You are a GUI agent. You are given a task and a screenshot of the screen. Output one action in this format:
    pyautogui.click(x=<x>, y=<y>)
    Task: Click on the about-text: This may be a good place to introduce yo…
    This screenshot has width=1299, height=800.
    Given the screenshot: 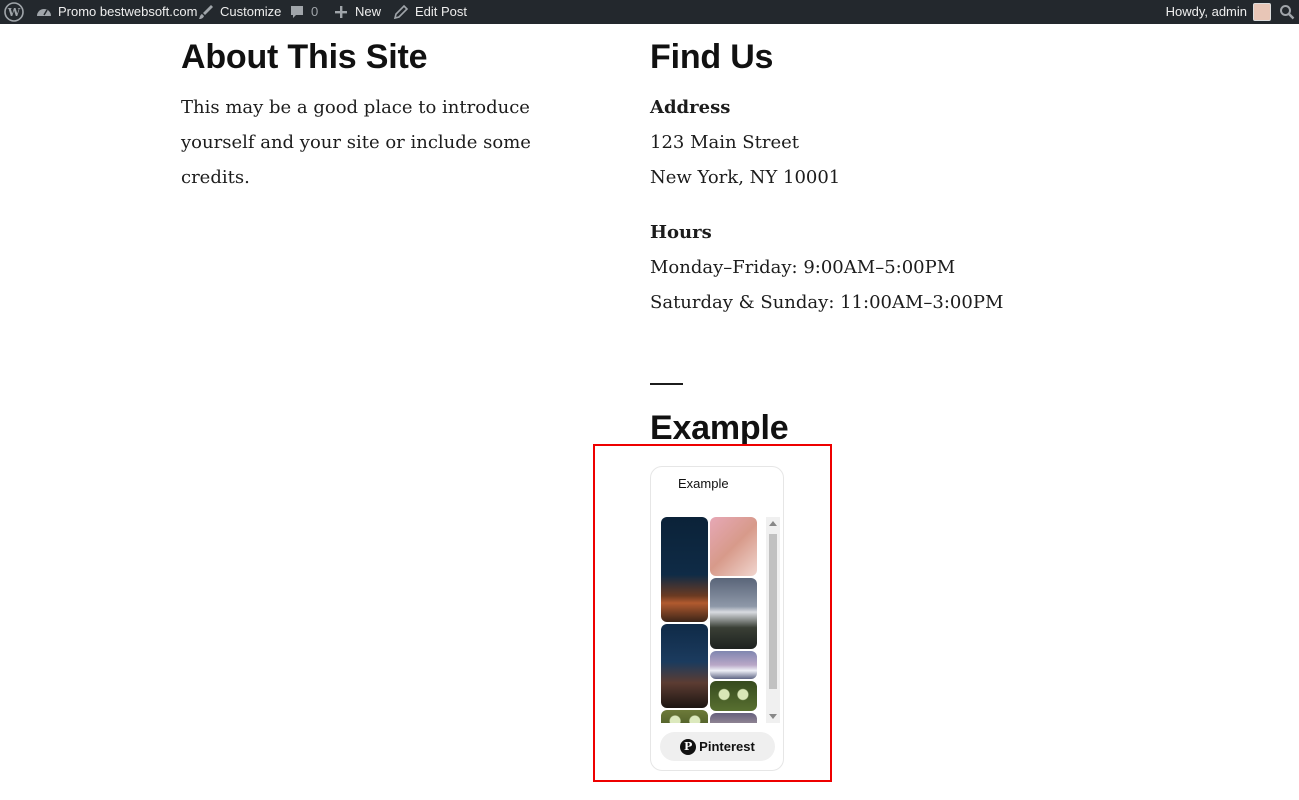 What is the action you would take?
    pyautogui.click(x=356, y=142)
    